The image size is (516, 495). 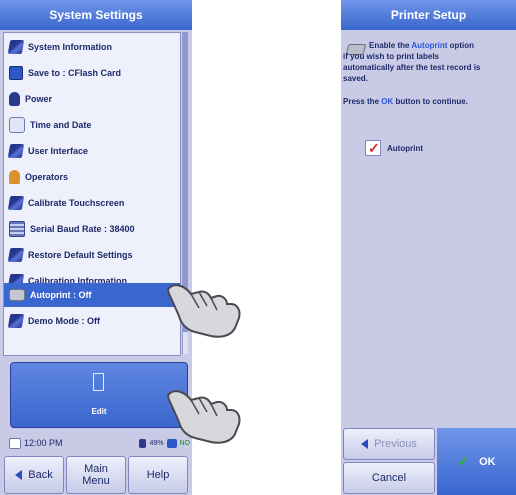 I want to click on text-line: button to continue., so click(x=430, y=101).